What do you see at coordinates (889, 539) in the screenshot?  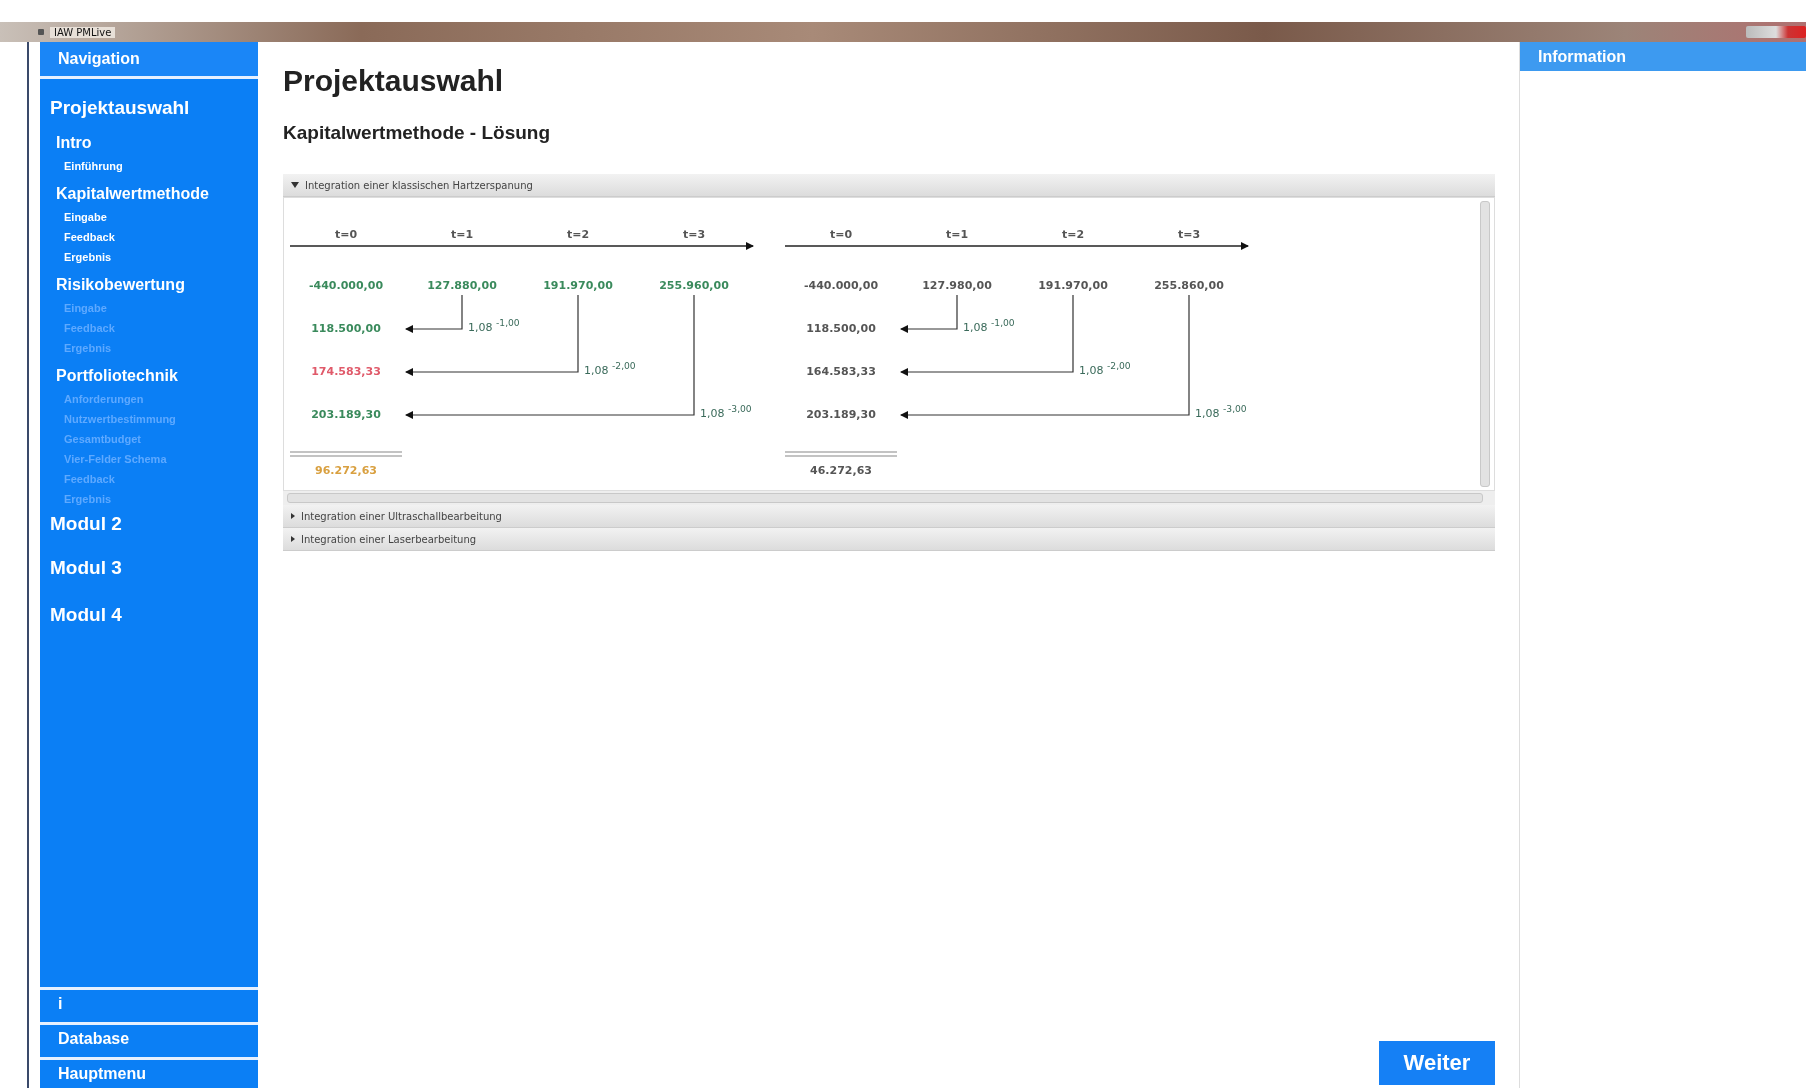 I see `accordion-header: Integration einer Laserbearbeitung` at bounding box center [889, 539].